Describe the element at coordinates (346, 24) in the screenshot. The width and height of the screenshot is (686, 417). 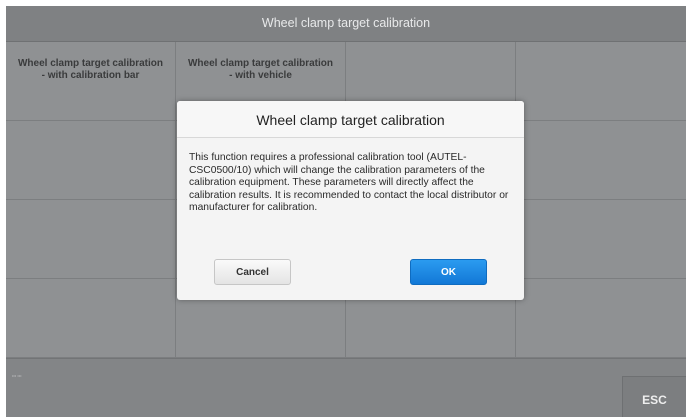
I see `window-title: Wheel clamp target calibration` at that location.